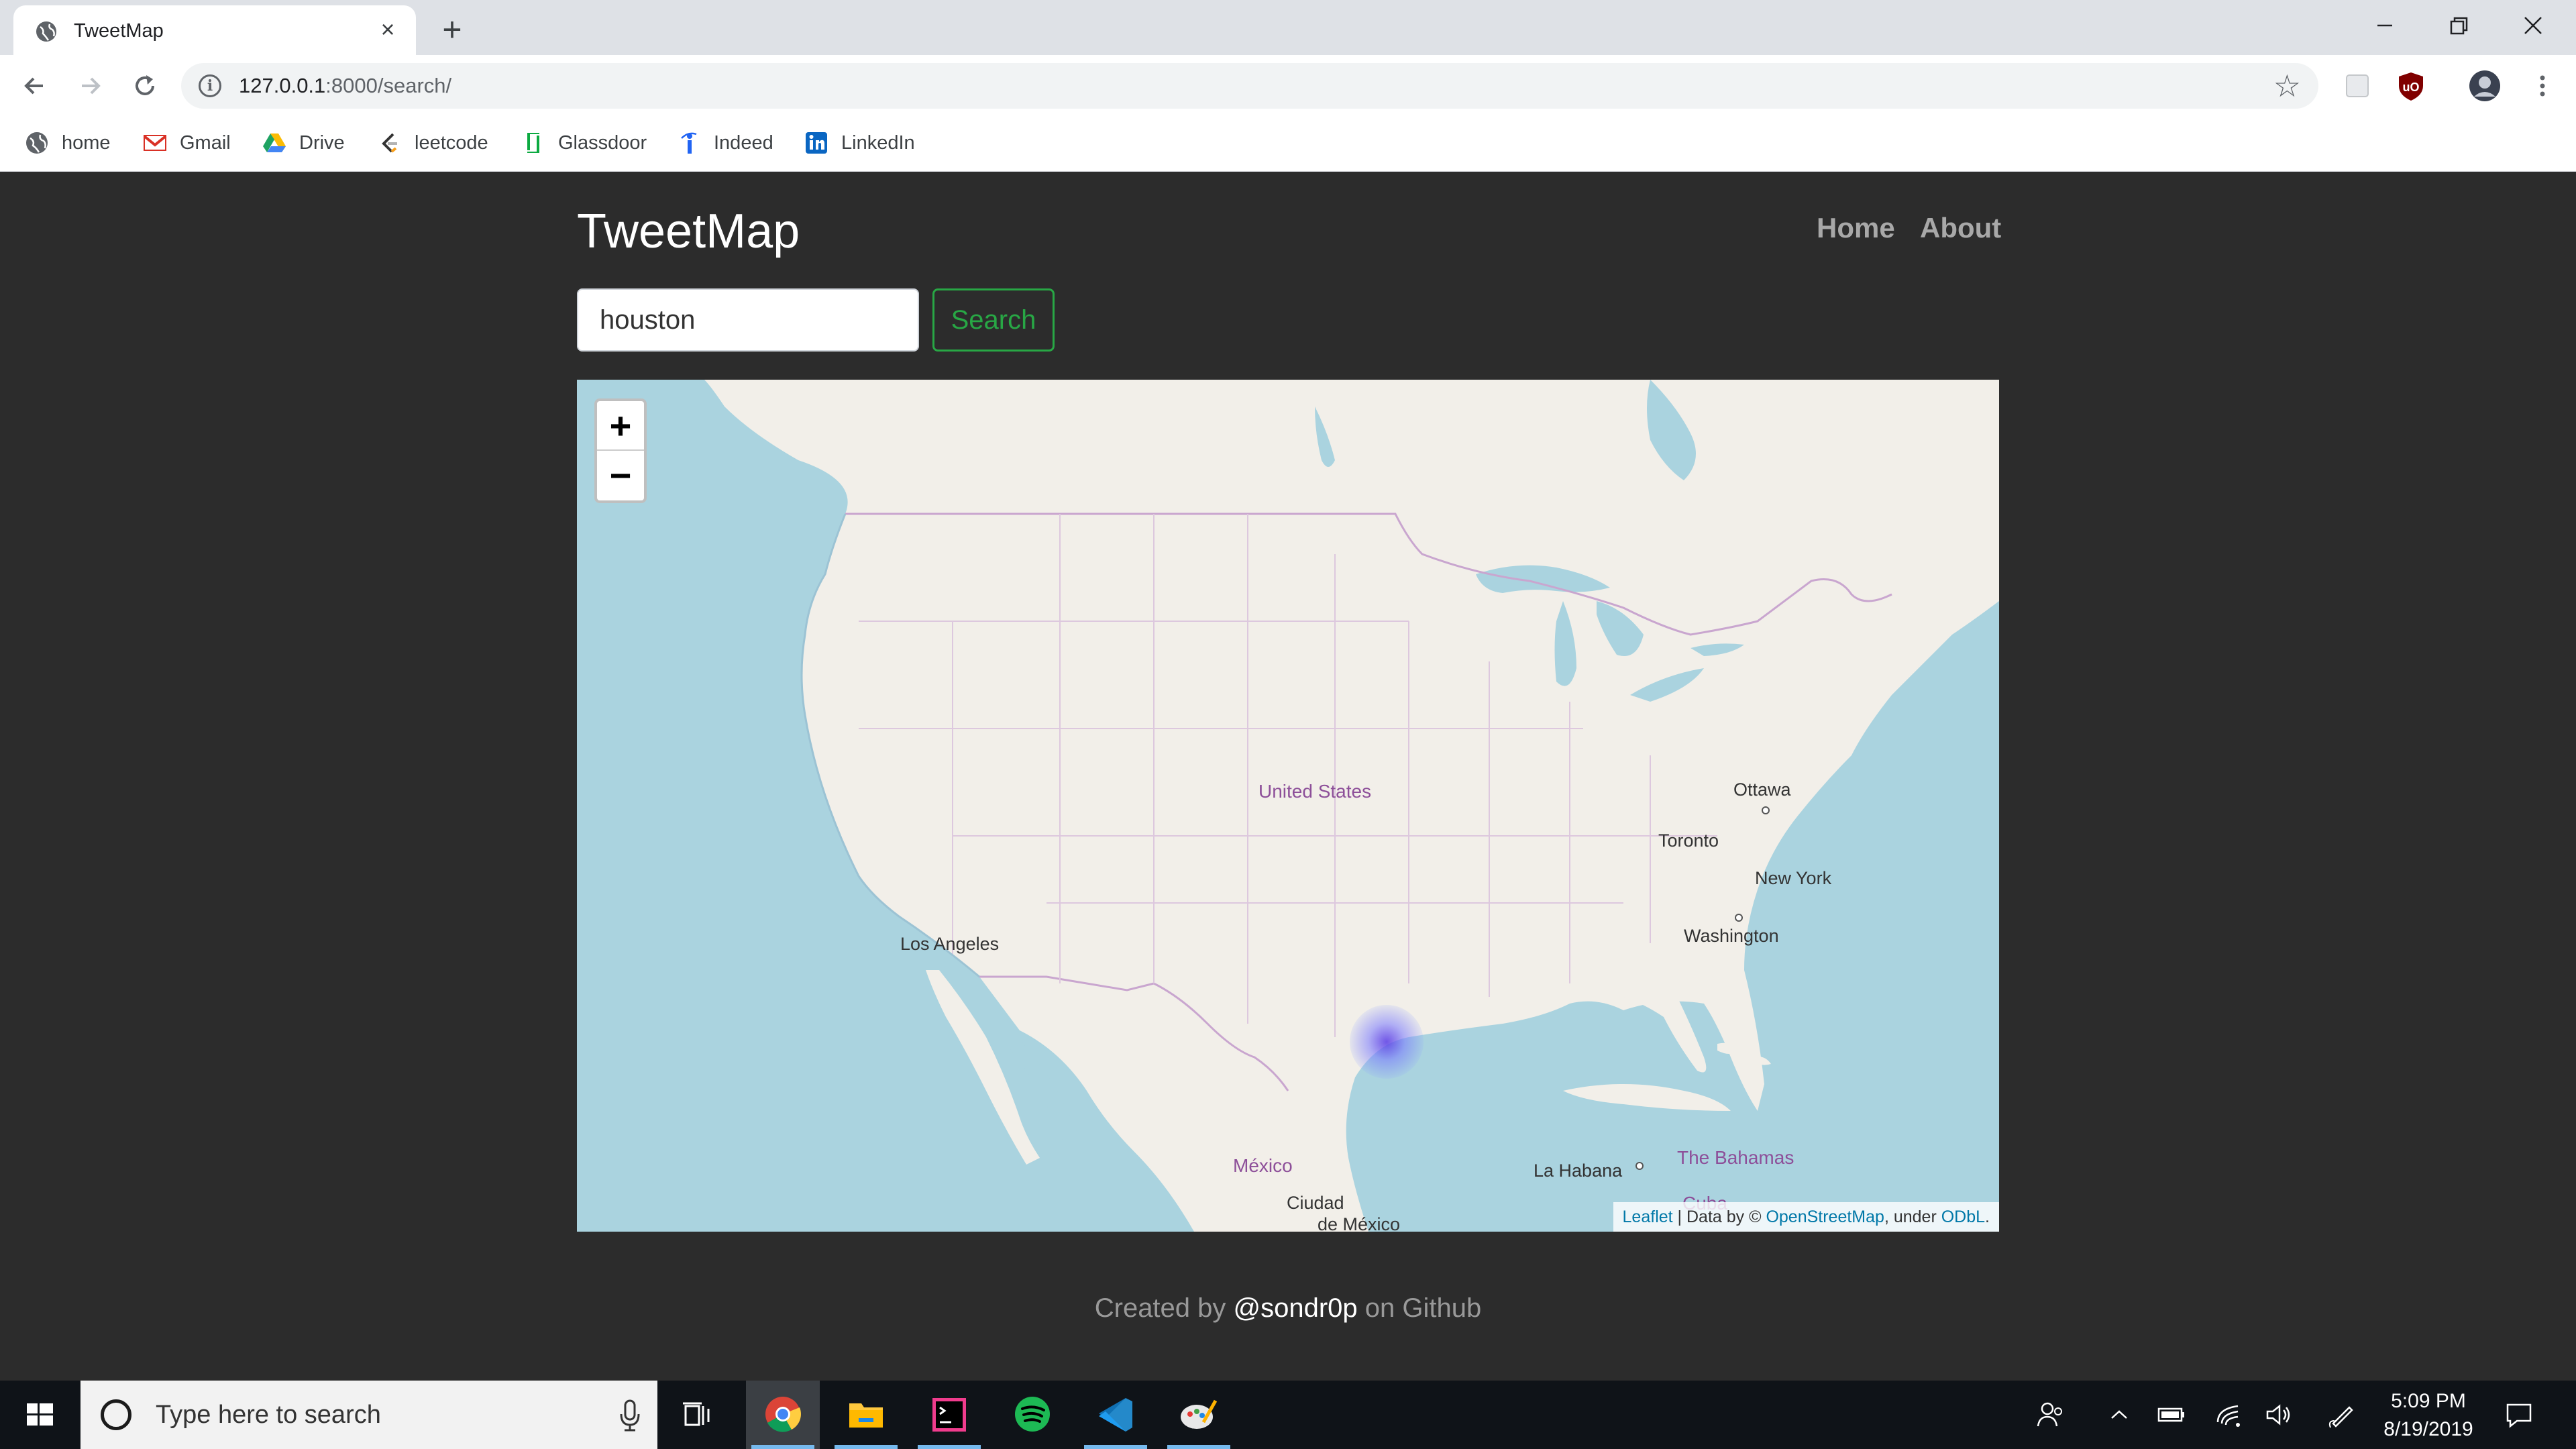 This screenshot has width=2576, height=1449. What do you see at coordinates (1735, 1157) in the screenshot?
I see `map-label-bahamas: The Bahamas` at bounding box center [1735, 1157].